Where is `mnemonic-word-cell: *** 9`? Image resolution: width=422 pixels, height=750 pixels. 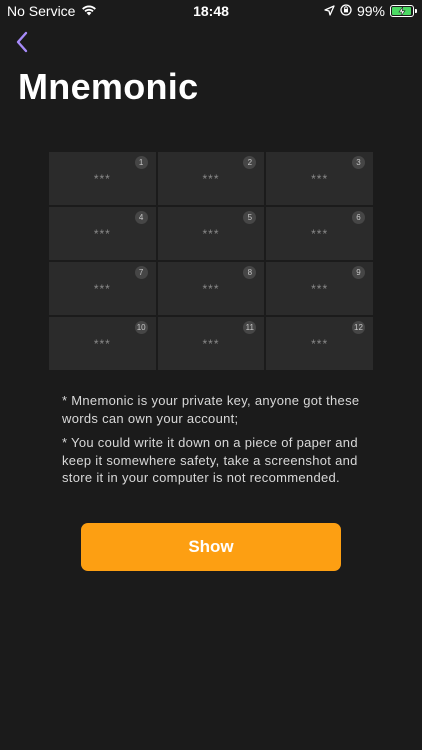
mnemonic-word-cell: *** 9 is located at coordinates (319, 288).